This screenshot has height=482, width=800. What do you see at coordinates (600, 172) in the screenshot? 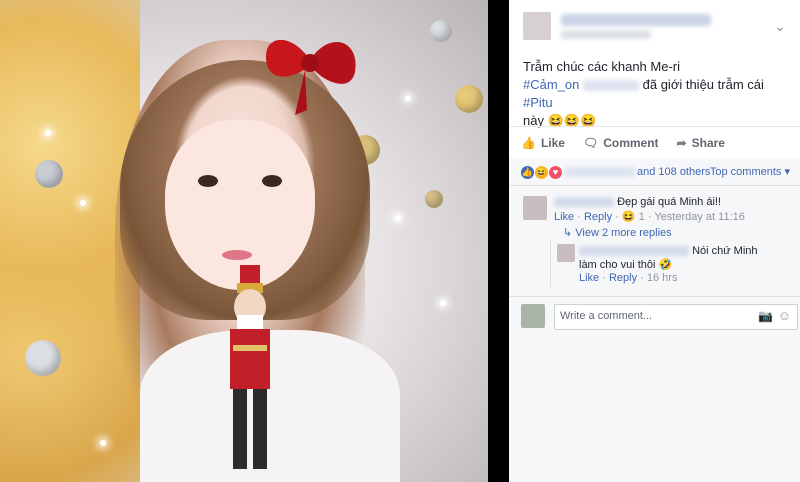
I see `reactor-names-redacted` at bounding box center [600, 172].